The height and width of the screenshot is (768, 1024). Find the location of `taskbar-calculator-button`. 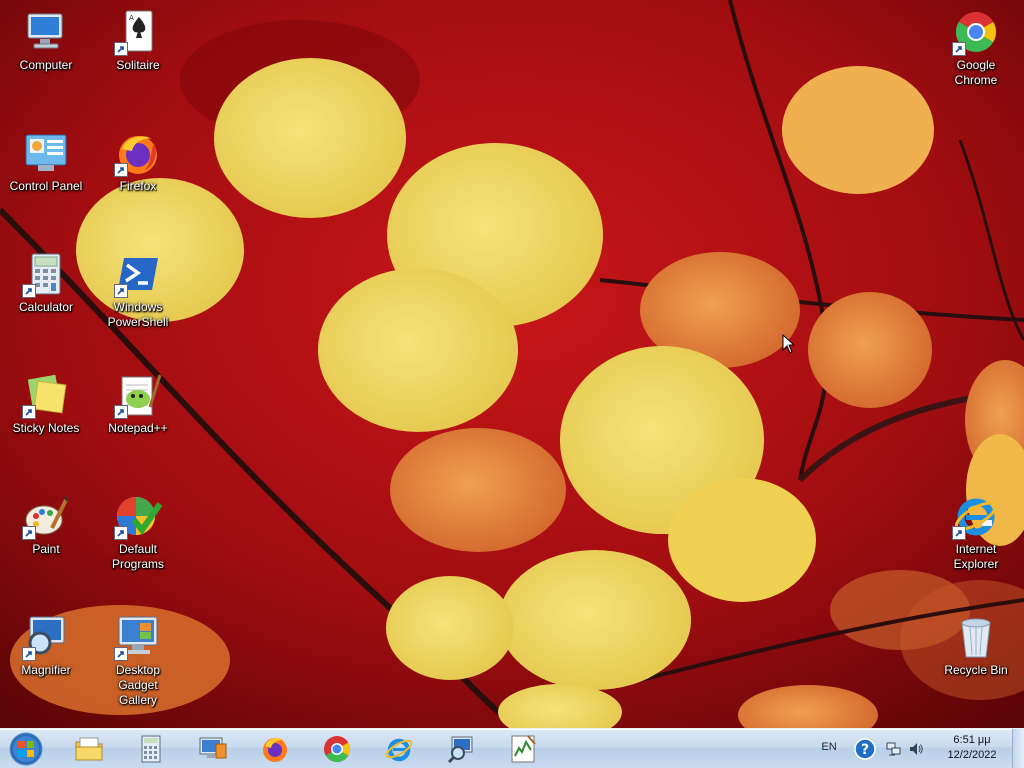

taskbar-calculator-button is located at coordinates (151, 749).